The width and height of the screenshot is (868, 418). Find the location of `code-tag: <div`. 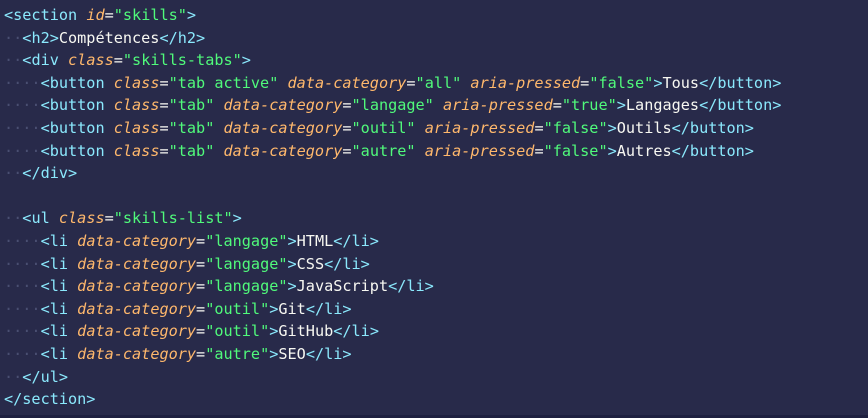

code-tag: <div is located at coordinates (40, 60).